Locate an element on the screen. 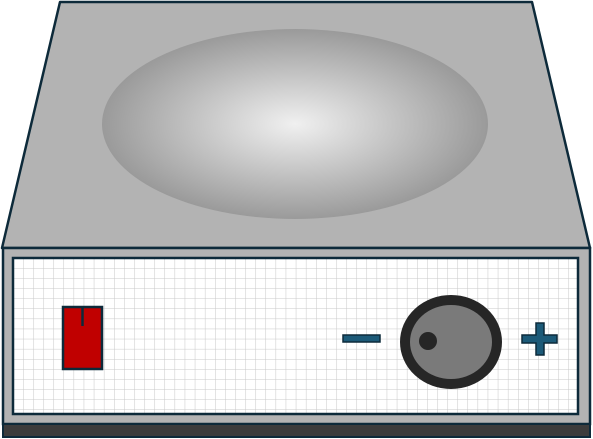 The height and width of the screenshot is (439, 593). decrease-symbol is located at coordinates (361, 338).